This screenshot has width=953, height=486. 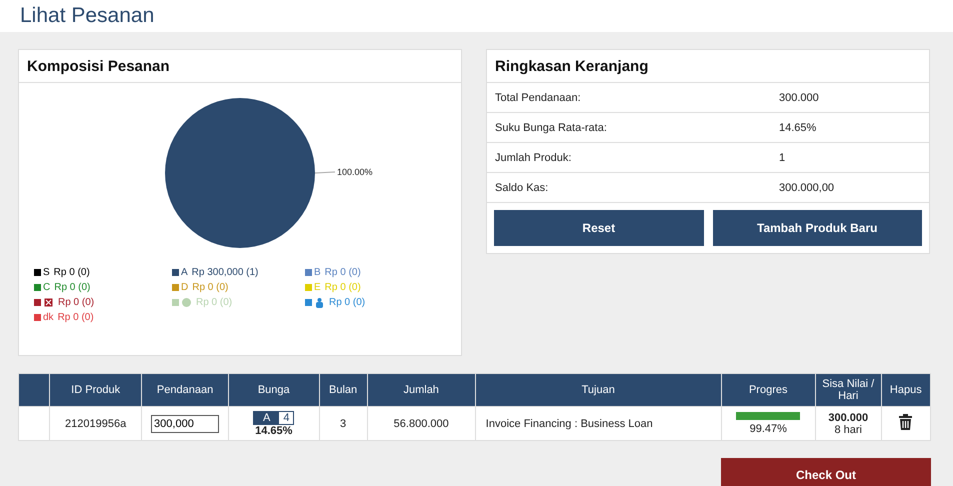 What do you see at coordinates (905, 422) in the screenshot?
I see `trash-icon` at bounding box center [905, 422].